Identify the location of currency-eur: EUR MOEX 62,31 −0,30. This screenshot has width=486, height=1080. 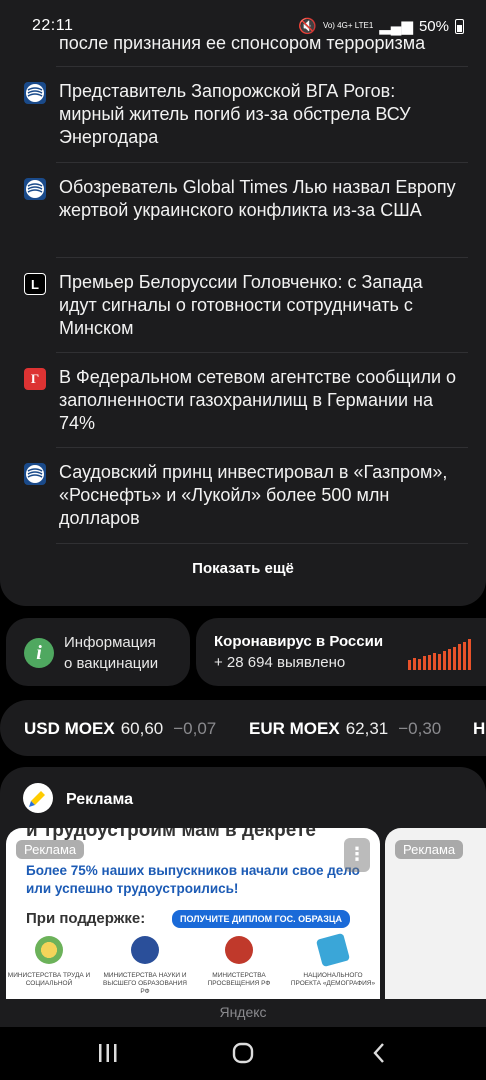
(345, 729).